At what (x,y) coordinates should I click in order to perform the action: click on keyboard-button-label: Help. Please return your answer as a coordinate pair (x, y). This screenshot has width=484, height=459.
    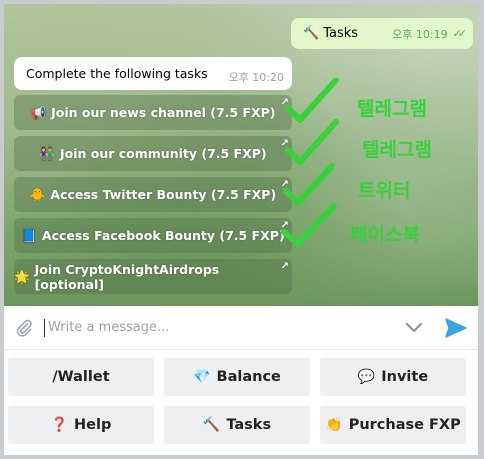
    Looking at the image, I should click on (93, 425).